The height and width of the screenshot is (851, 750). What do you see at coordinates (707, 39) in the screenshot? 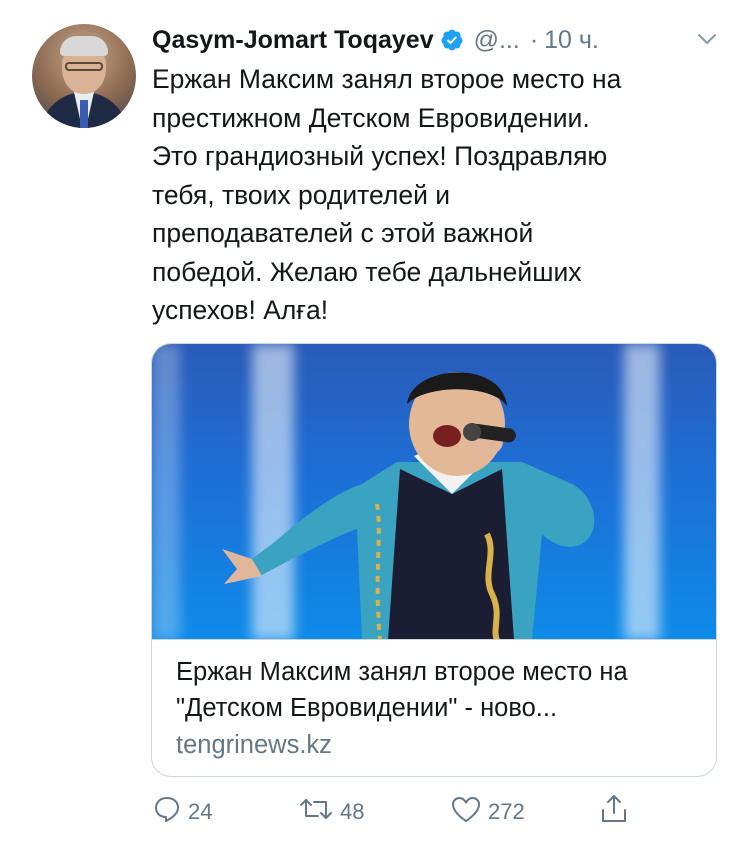
I see `chevron-down-icon` at bounding box center [707, 39].